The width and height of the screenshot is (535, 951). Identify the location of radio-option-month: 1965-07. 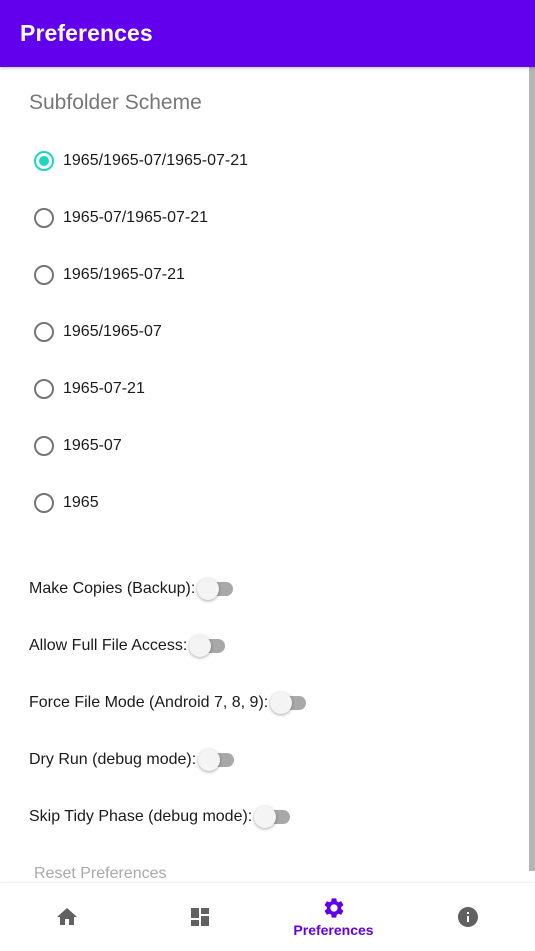
(78, 446).